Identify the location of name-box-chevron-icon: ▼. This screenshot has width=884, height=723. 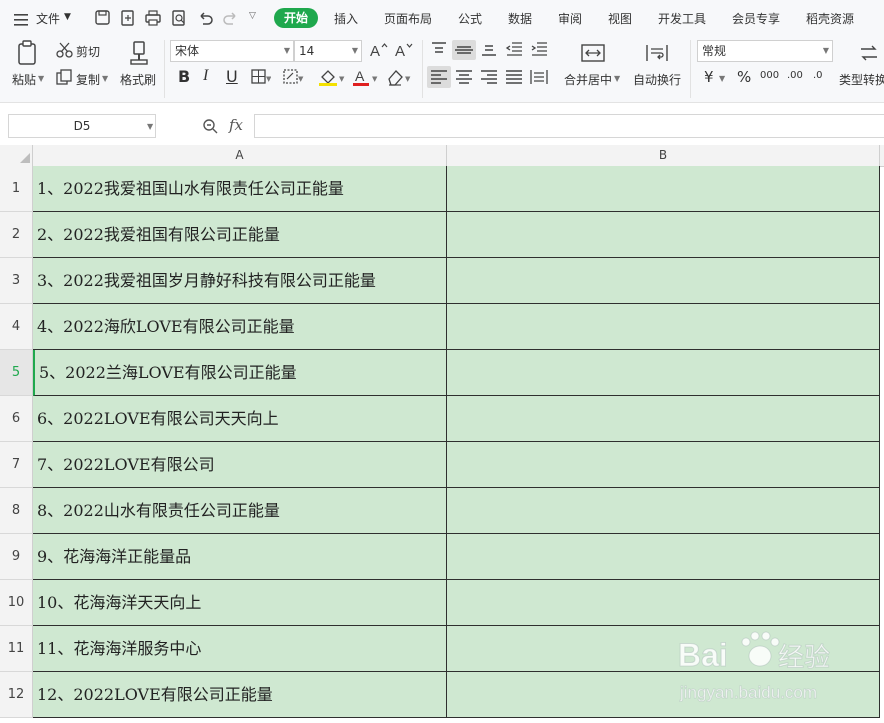
(150, 126).